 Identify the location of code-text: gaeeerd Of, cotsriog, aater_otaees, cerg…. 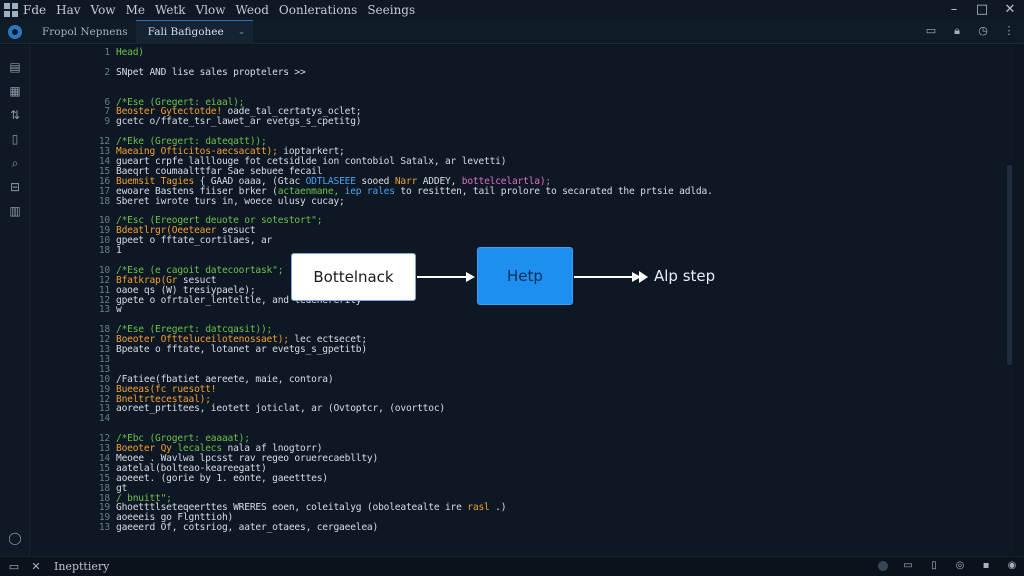
(247, 527).